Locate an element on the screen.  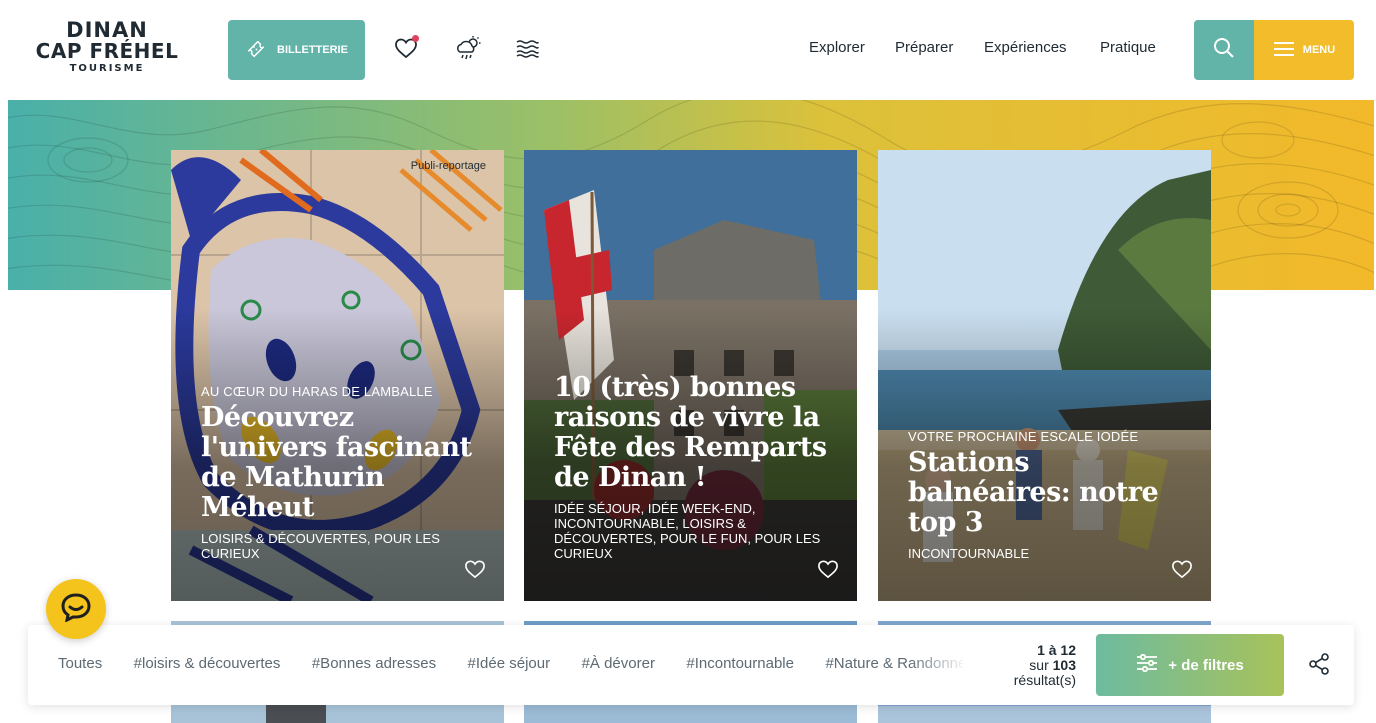
filter-loisirs-decouvertes: #loisirs & découvertes is located at coordinates (207, 663).